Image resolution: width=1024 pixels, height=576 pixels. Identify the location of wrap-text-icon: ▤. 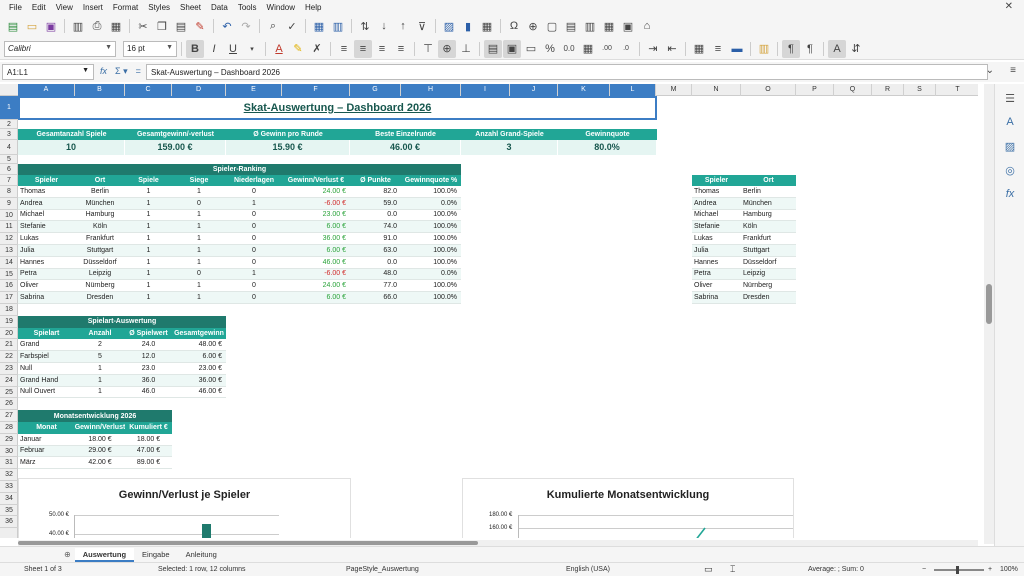
(493, 48).